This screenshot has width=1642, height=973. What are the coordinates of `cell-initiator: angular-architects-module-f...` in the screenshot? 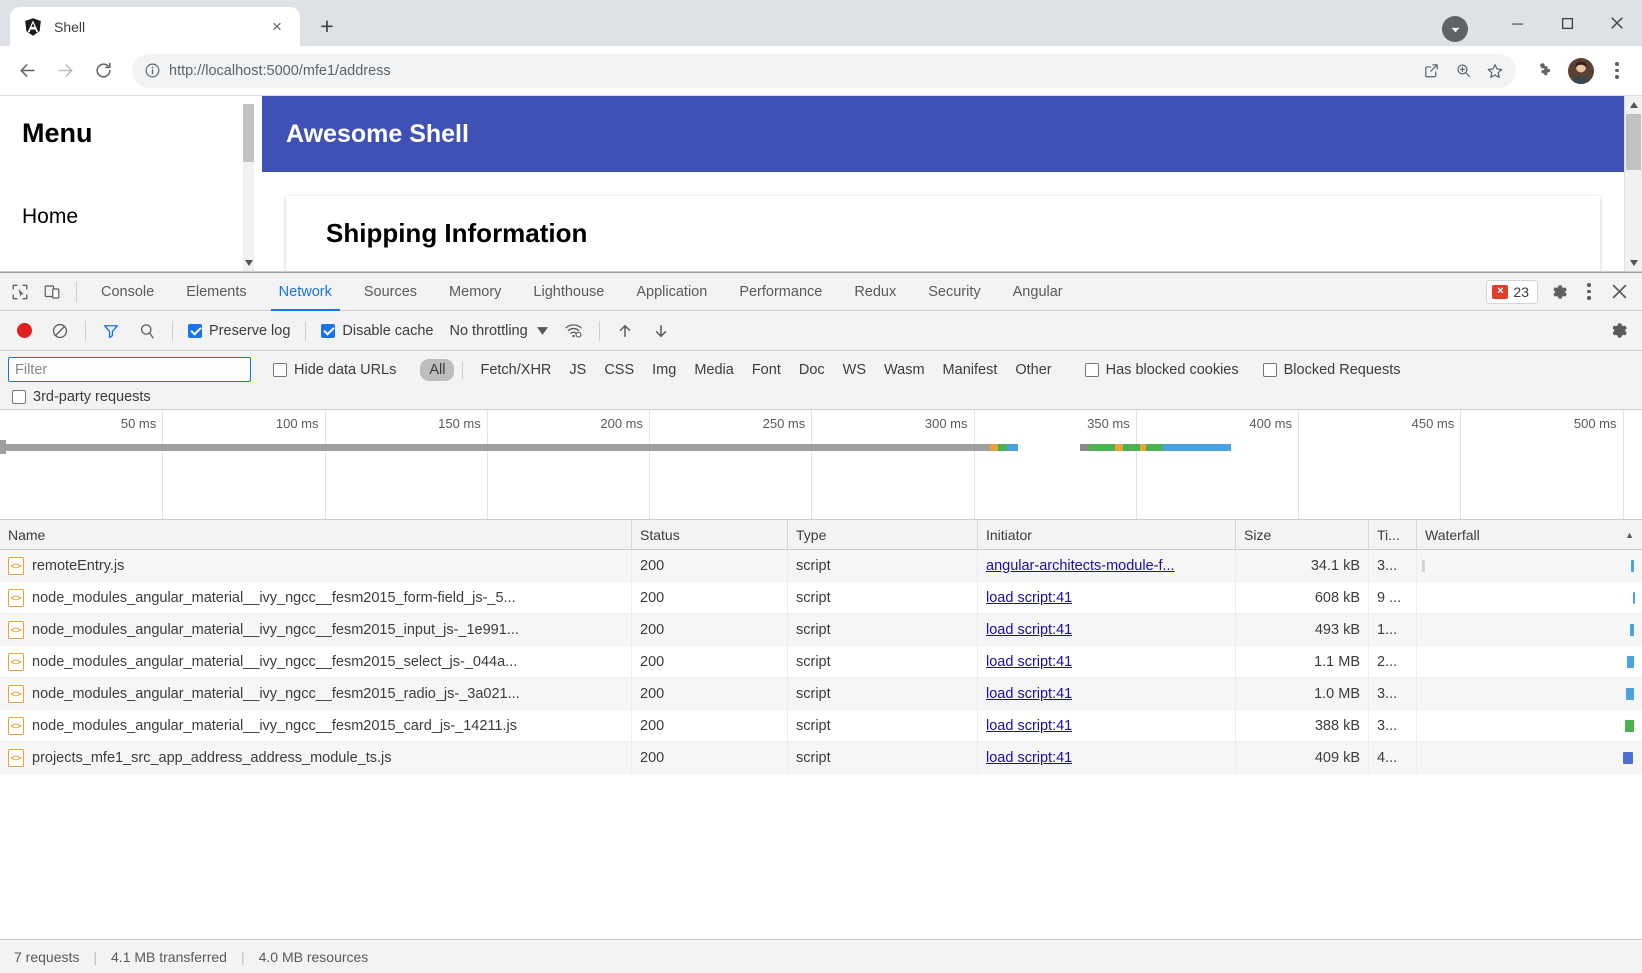 It's located at (1107, 566).